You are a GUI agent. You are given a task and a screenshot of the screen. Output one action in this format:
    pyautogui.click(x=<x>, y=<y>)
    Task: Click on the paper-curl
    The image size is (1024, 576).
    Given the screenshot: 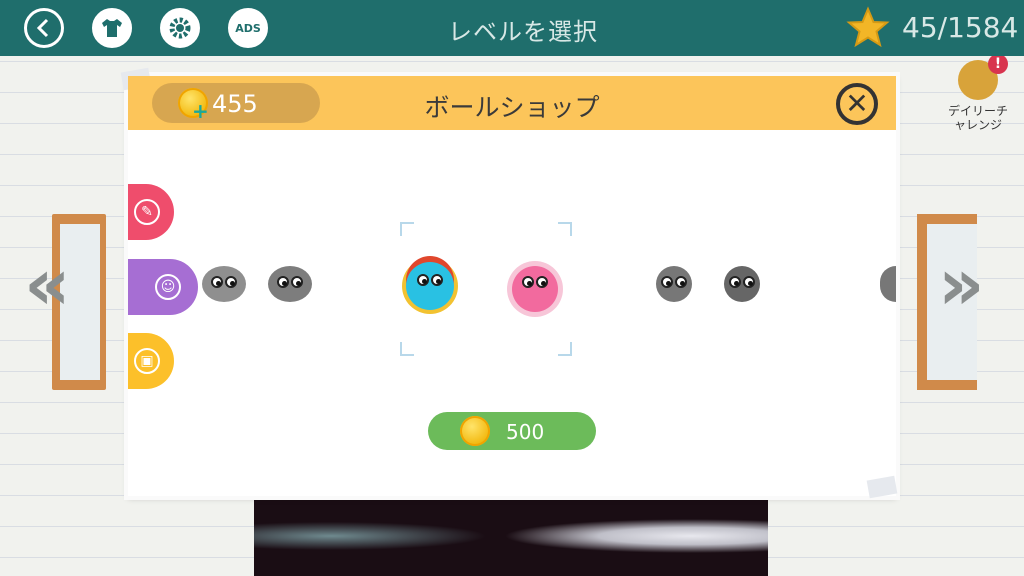 What is the action you would take?
    pyautogui.click(x=882, y=487)
    